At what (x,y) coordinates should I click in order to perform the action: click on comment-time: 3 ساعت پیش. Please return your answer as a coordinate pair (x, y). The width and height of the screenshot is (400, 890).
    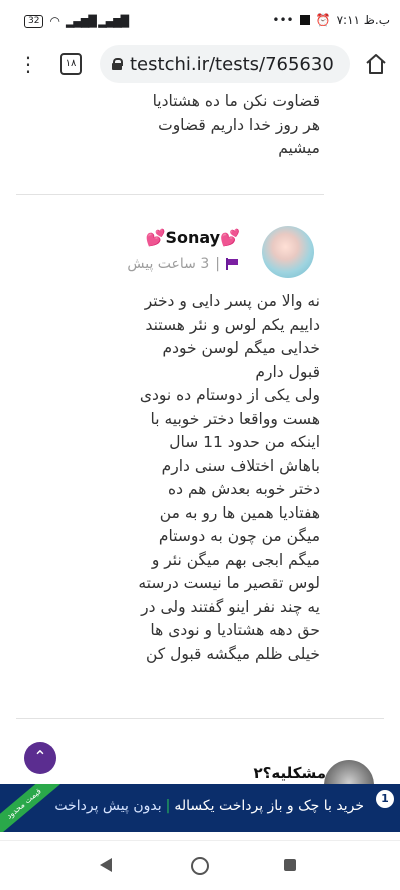
    Looking at the image, I should click on (168, 264).